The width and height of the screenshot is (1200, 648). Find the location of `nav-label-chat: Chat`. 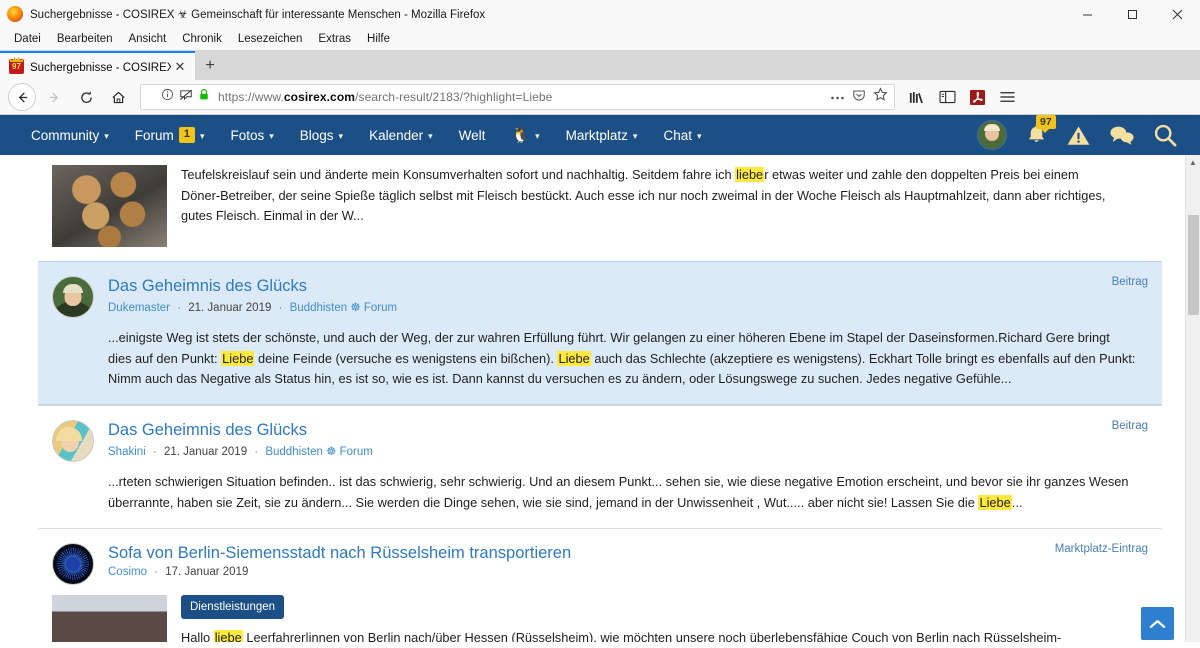

nav-label-chat: Chat is located at coordinates (677, 135).